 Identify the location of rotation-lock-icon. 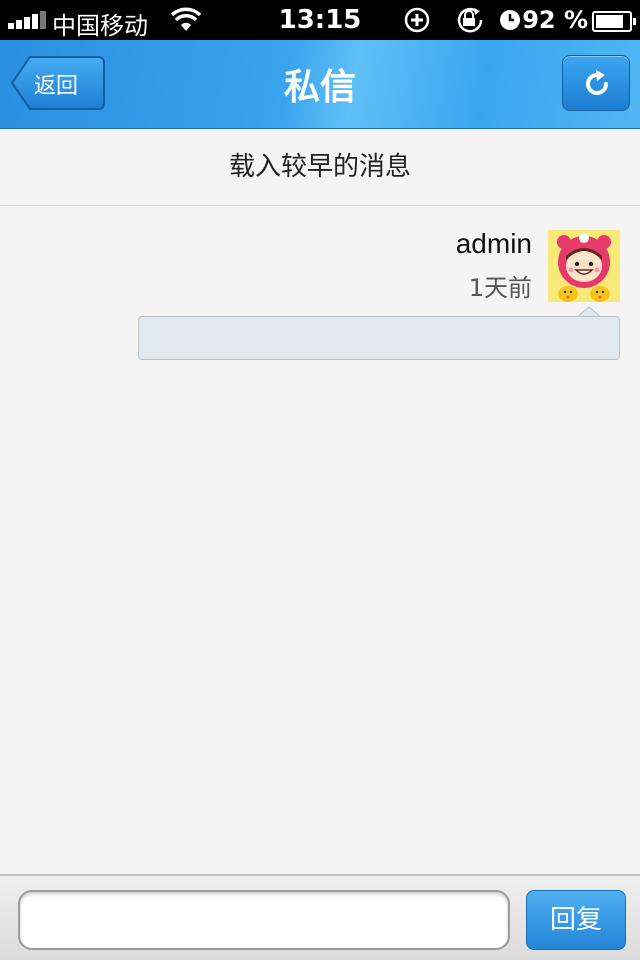
(470, 20).